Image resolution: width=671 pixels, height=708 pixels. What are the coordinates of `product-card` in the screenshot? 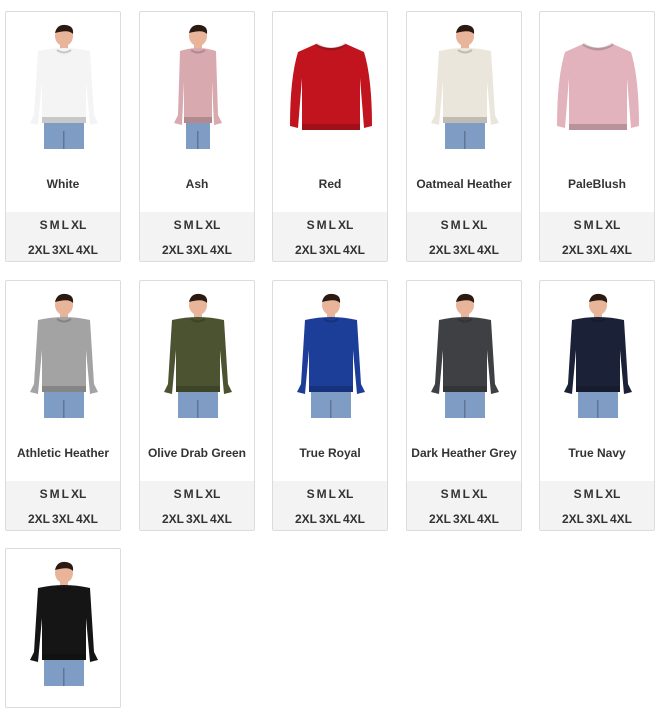 It's located at (63, 628).